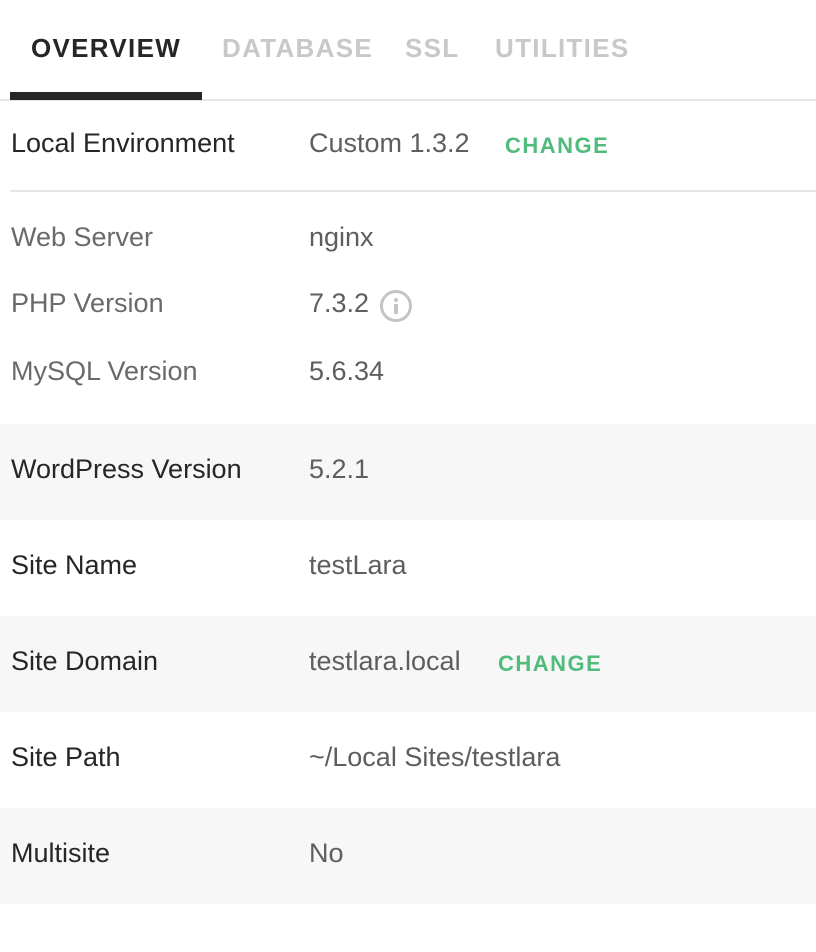  Describe the element at coordinates (123, 143) in the screenshot. I see `local-environment-label: Local Environment` at that location.